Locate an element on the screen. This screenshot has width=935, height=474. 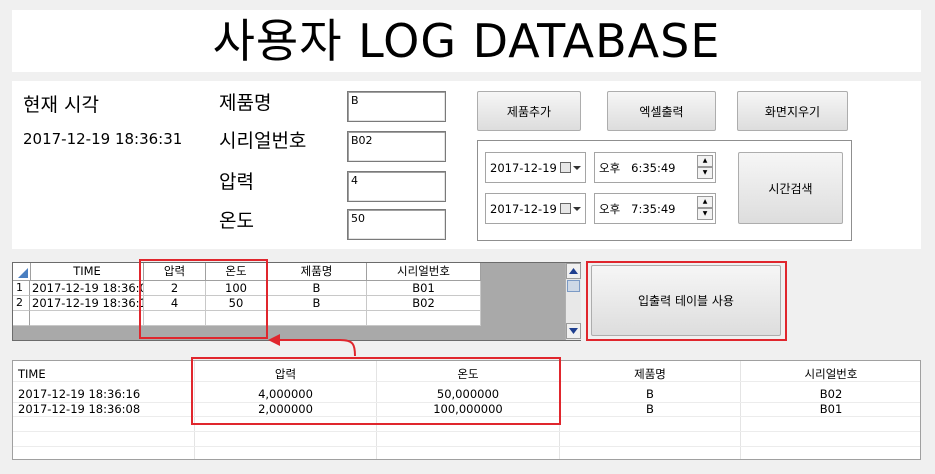
list-col-serial: 시리얼번호 is located at coordinates (831, 374).